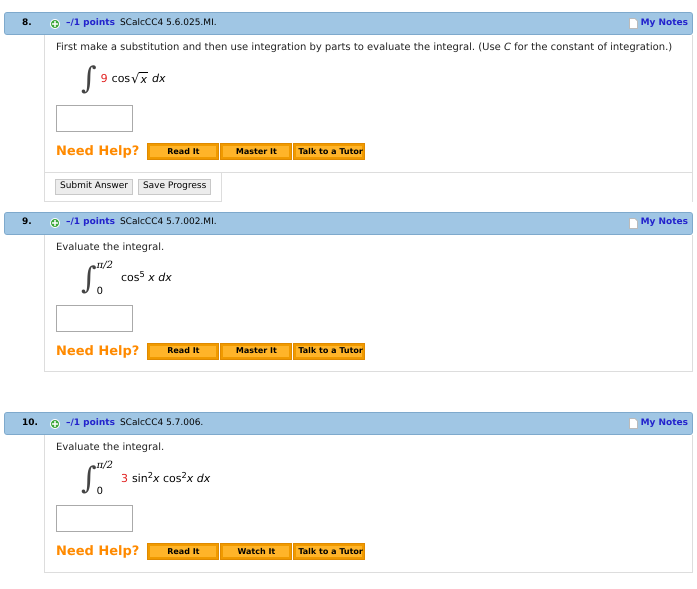 Image resolution: width=697 pixels, height=589 pixels. Describe the element at coordinates (121, 78) in the screenshot. I see `integrand: cos` at that location.